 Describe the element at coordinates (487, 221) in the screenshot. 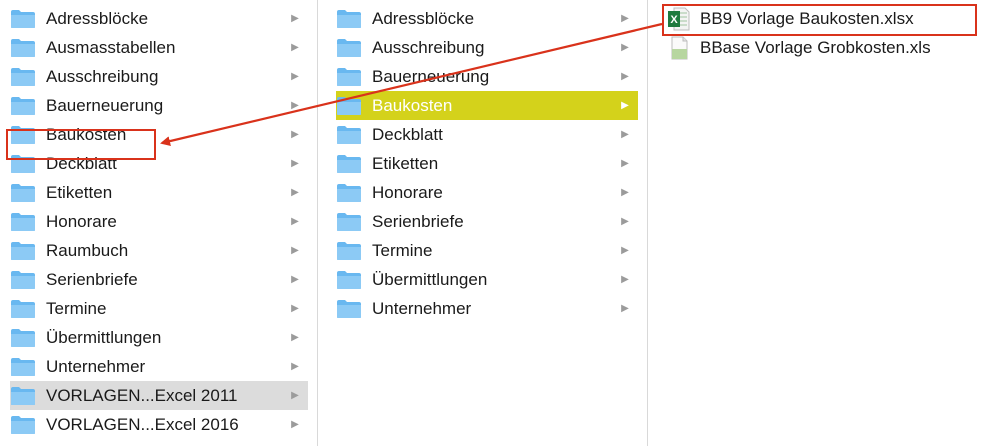

I see `folder-item-2-7: Serienbriefe ▶` at that location.